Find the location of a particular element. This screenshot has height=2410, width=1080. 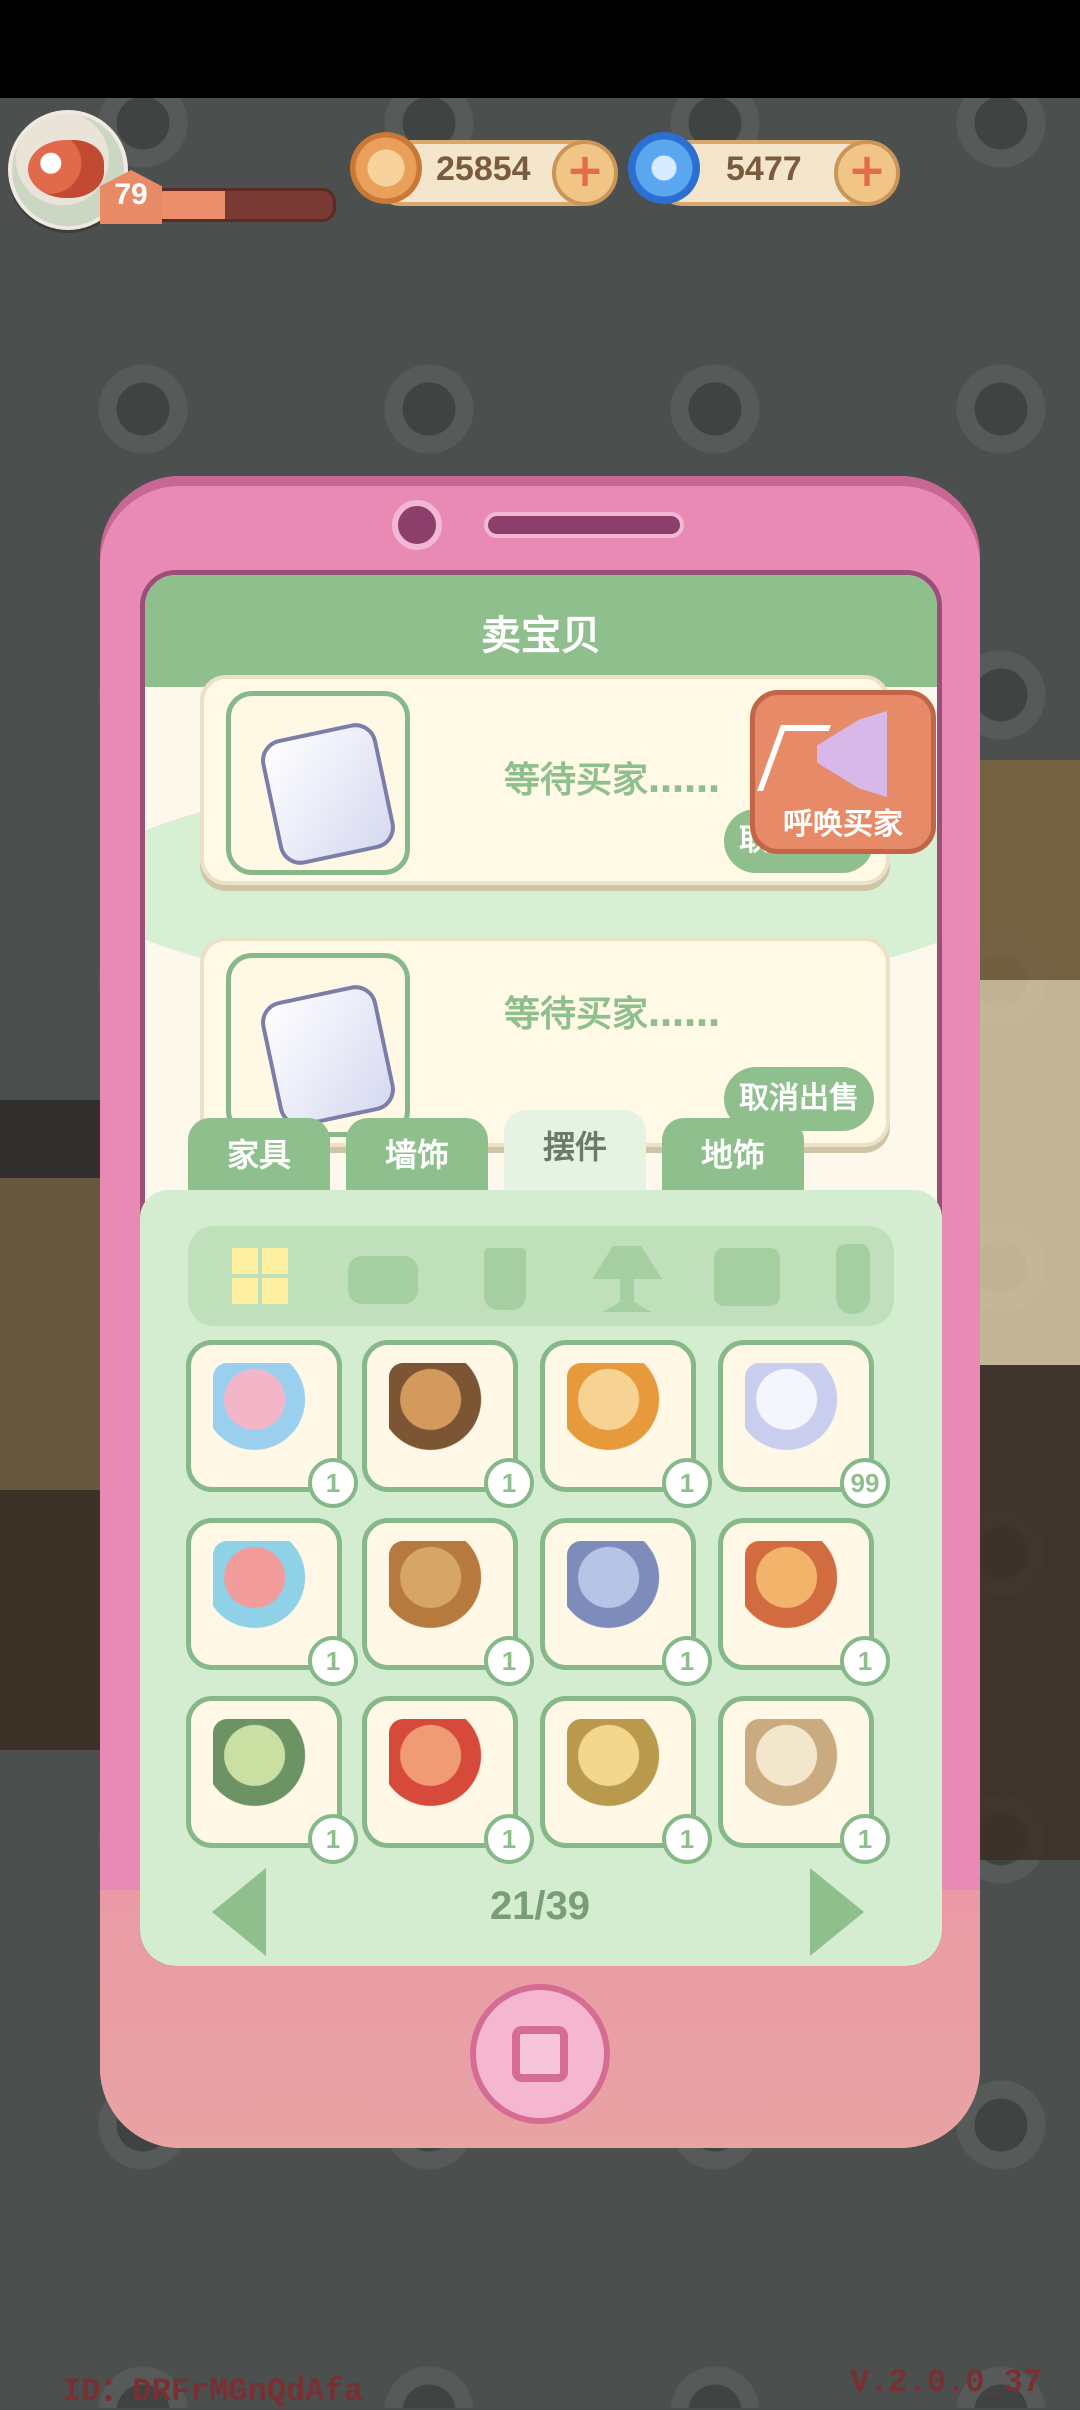

pot-icon is located at coordinates (383, 1280).